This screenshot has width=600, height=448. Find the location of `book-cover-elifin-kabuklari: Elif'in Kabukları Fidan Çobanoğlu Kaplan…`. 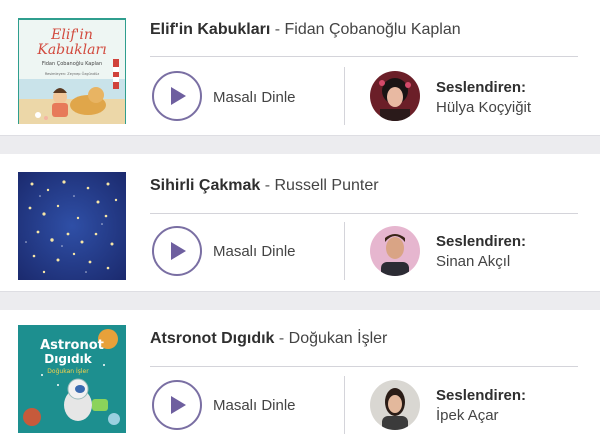

book-cover-elifin-kabuklari: Elif'in Kabukları Fidan Çobanoğlu Kaplan… is located at coordinates (72, 71).